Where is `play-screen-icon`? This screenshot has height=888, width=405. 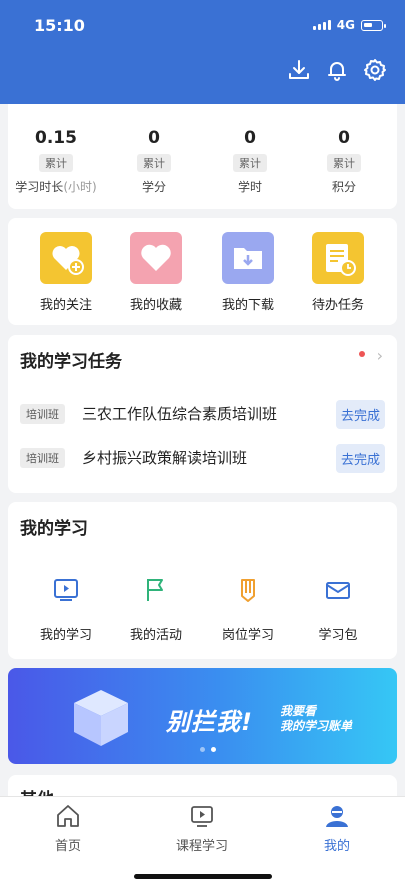 play-screen-icon is located at coordinates (66, 590).